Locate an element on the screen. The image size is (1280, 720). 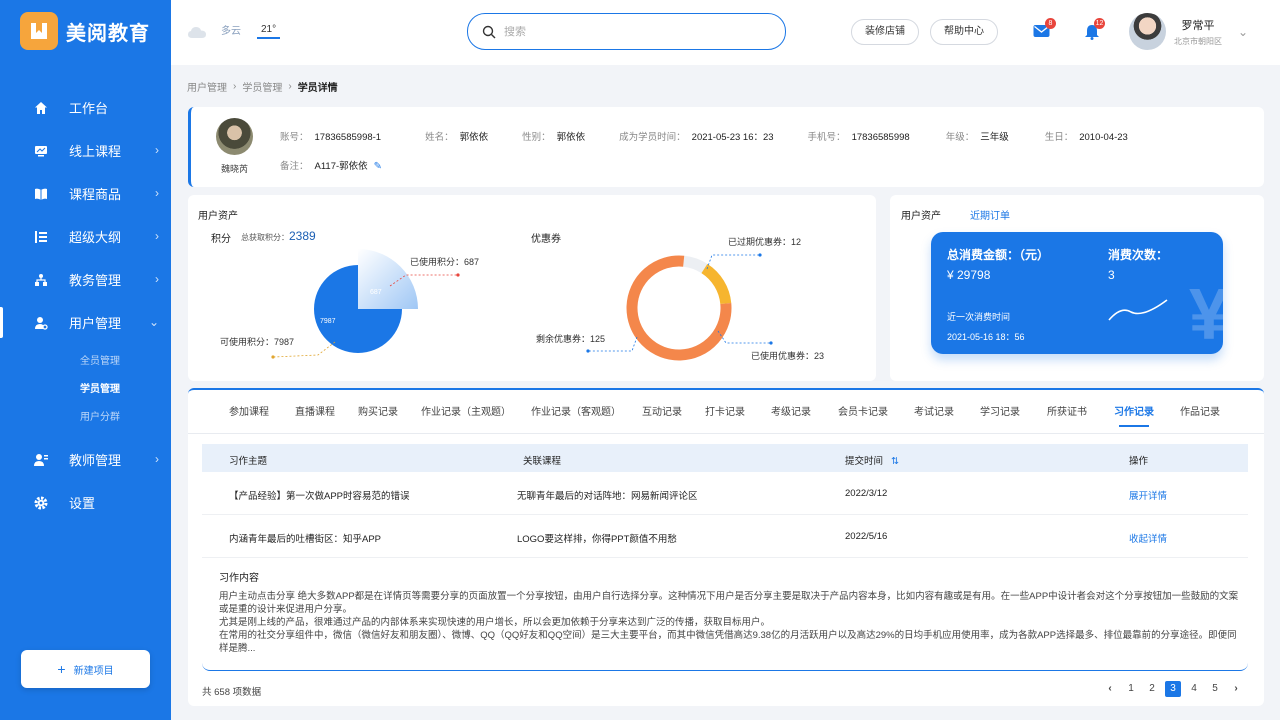
sub-item-all-members: 全员管理 is located at coordinates (85, 362).